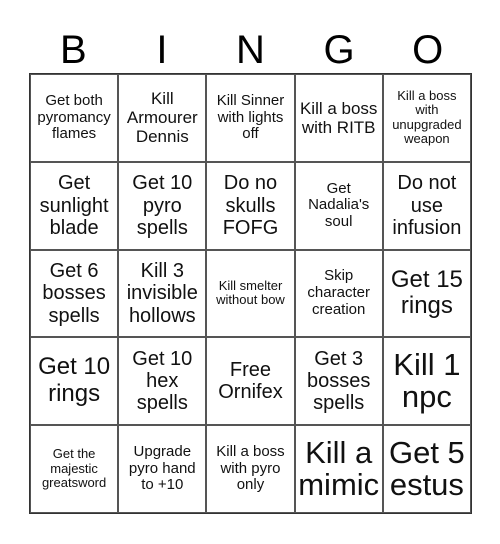  I want to click on bingo-cell: Get sunlight blade, so click(74, 205).